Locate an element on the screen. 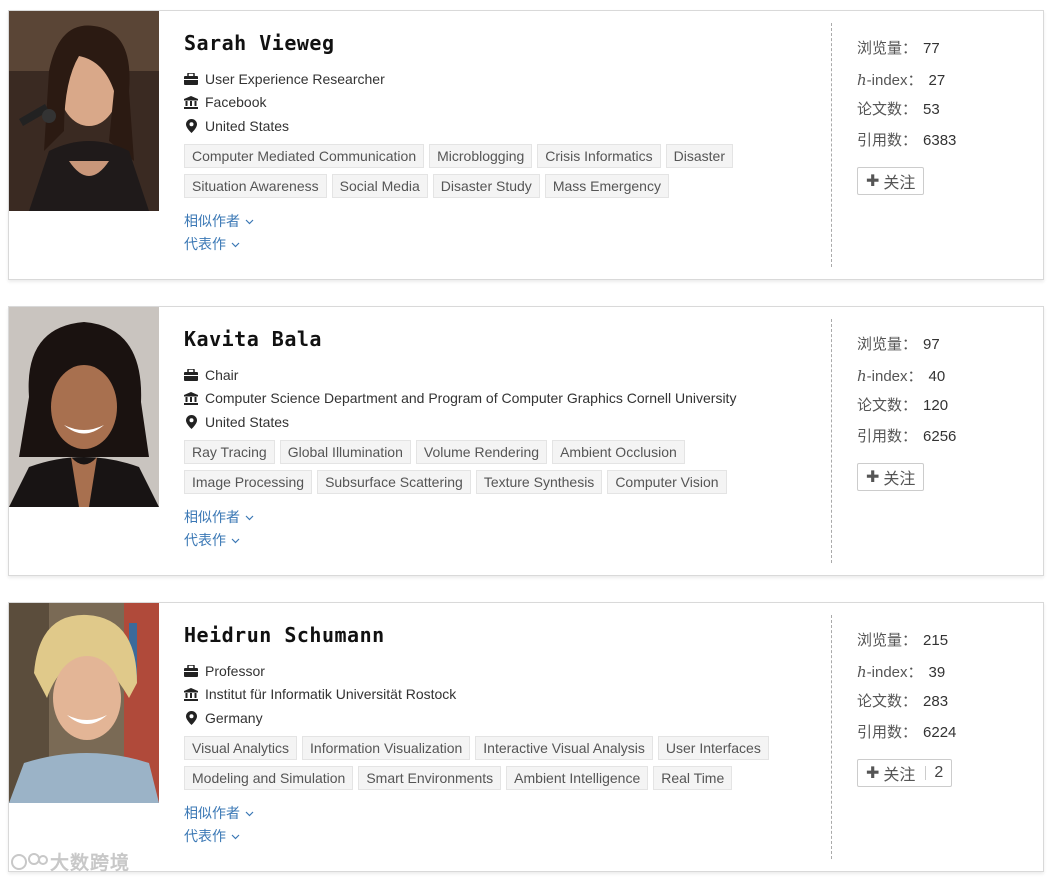  tag: Subsurface Scattering is located at coordinates (394, 481).